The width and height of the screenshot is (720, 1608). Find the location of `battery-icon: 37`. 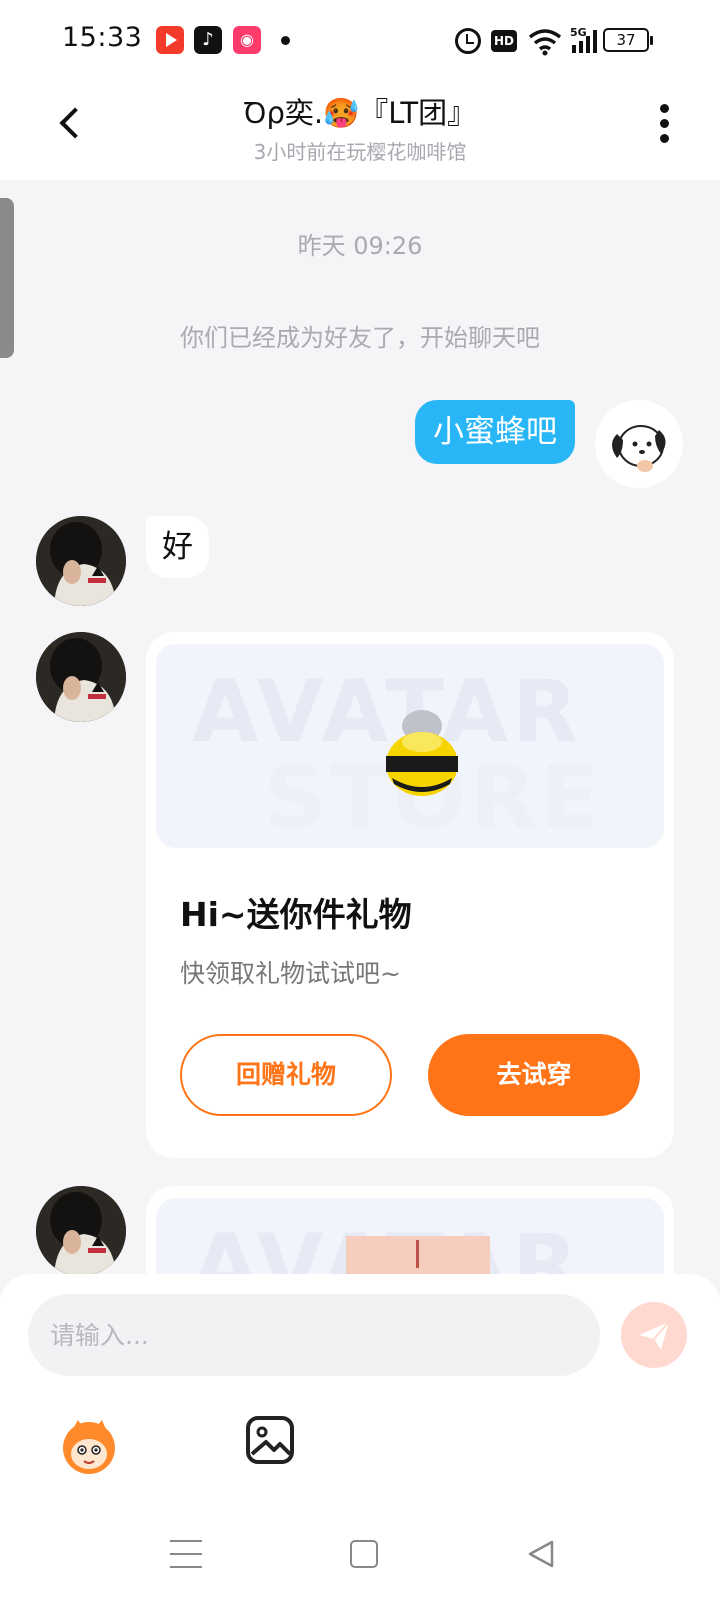

battery-icon: 37 is located at coordinates (628, 40).